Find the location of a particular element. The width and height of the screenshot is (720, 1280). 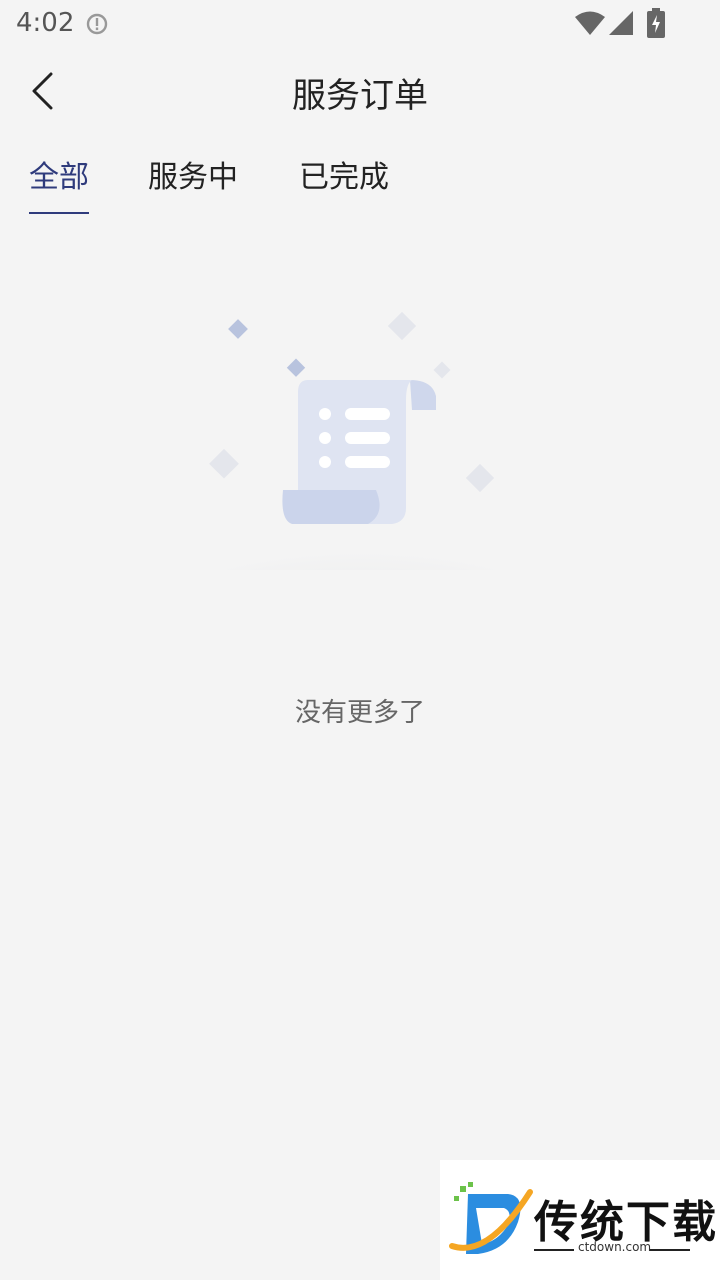

wifi-icon is located at coordinates (590, 25).